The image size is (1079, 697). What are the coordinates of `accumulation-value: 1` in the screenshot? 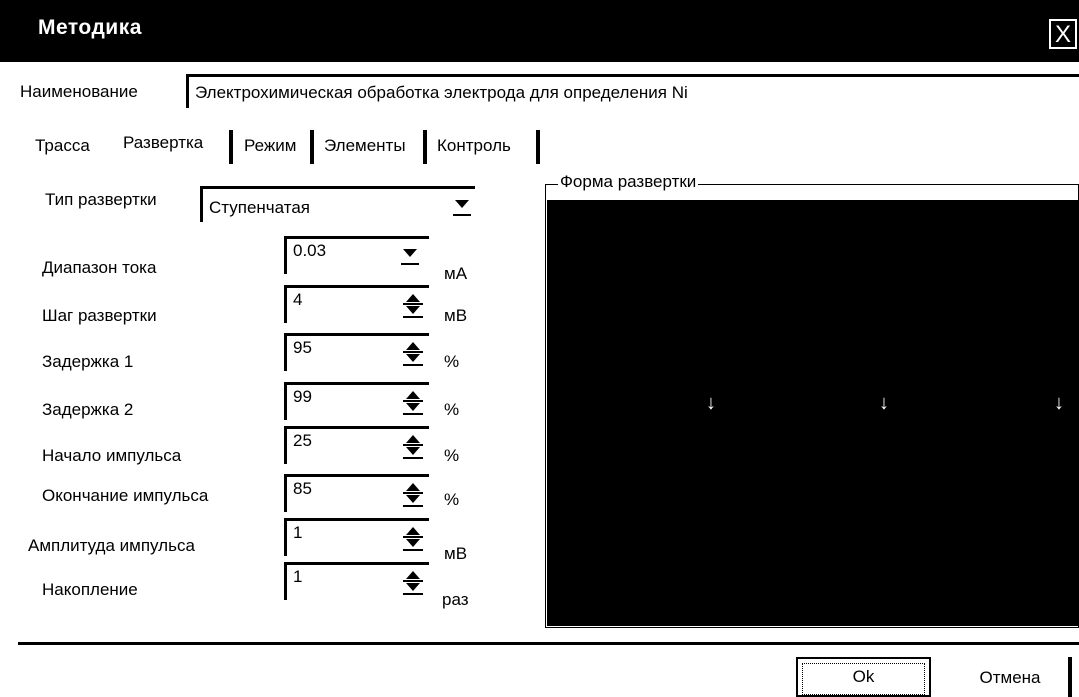 It's located at (298, 576).